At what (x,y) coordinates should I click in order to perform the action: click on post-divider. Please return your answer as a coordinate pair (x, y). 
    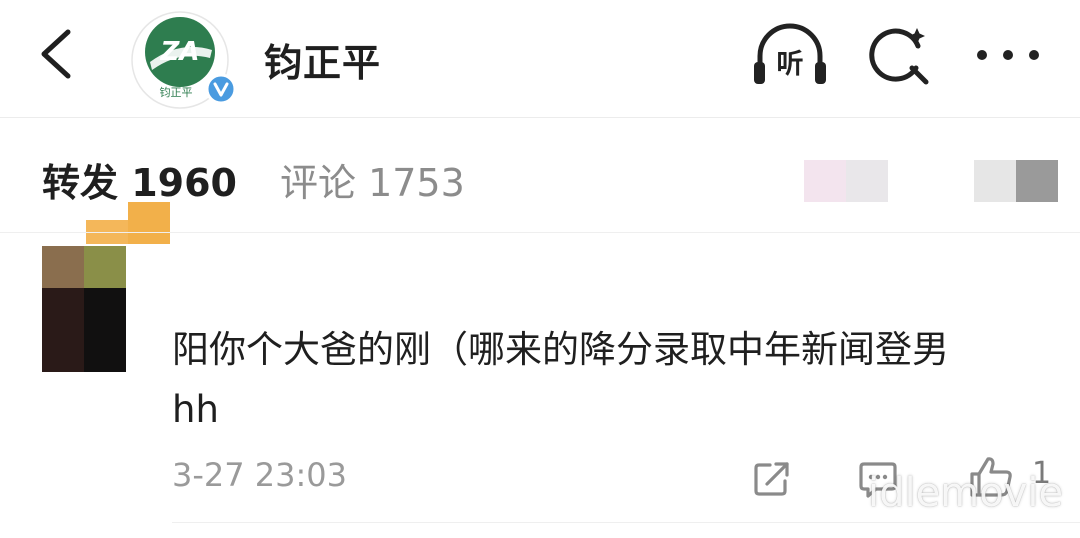
    Looking at the image, I should click on (626, 522).